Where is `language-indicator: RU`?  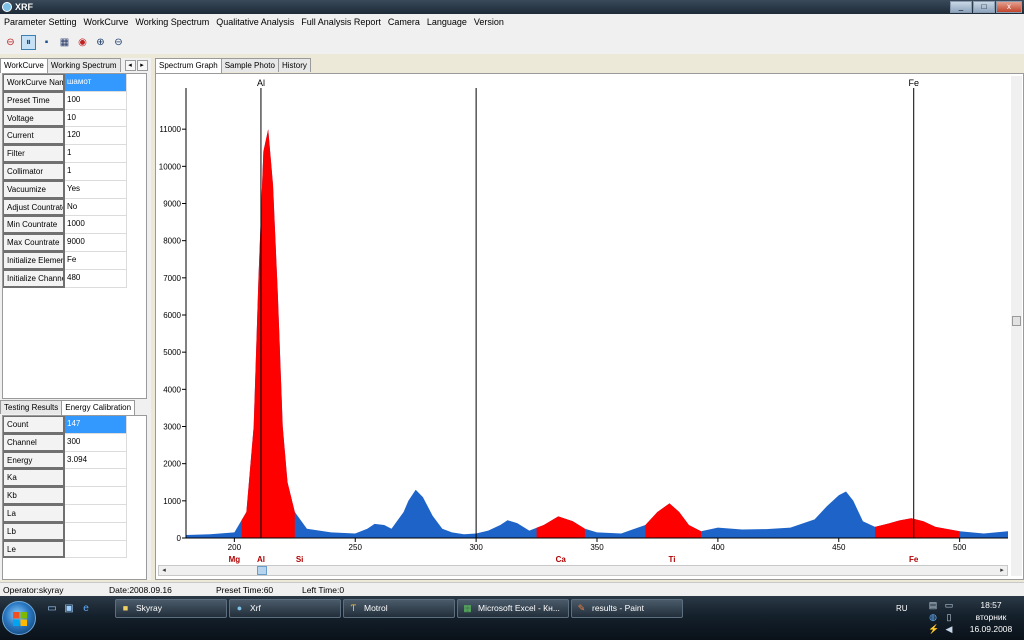 language-indicator: RU is located at coordinates (902, 608).